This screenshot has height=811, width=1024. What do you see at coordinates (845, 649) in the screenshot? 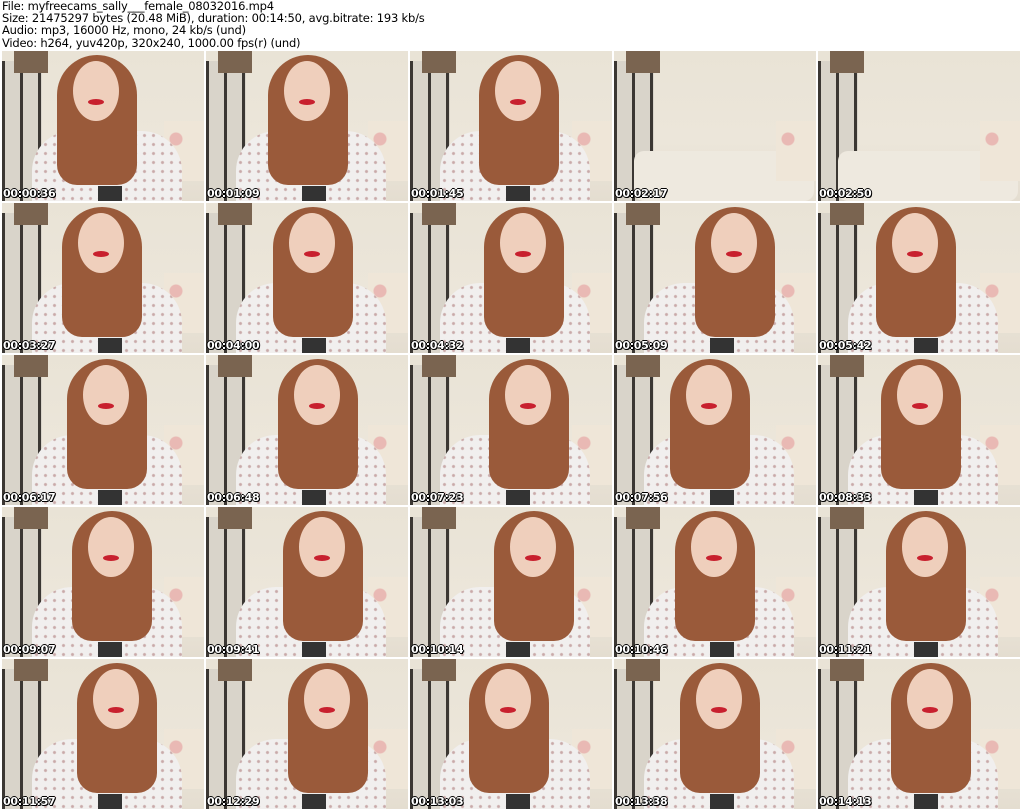
I see `timestamp: 00:11:21` at bounding box center [845, 649].